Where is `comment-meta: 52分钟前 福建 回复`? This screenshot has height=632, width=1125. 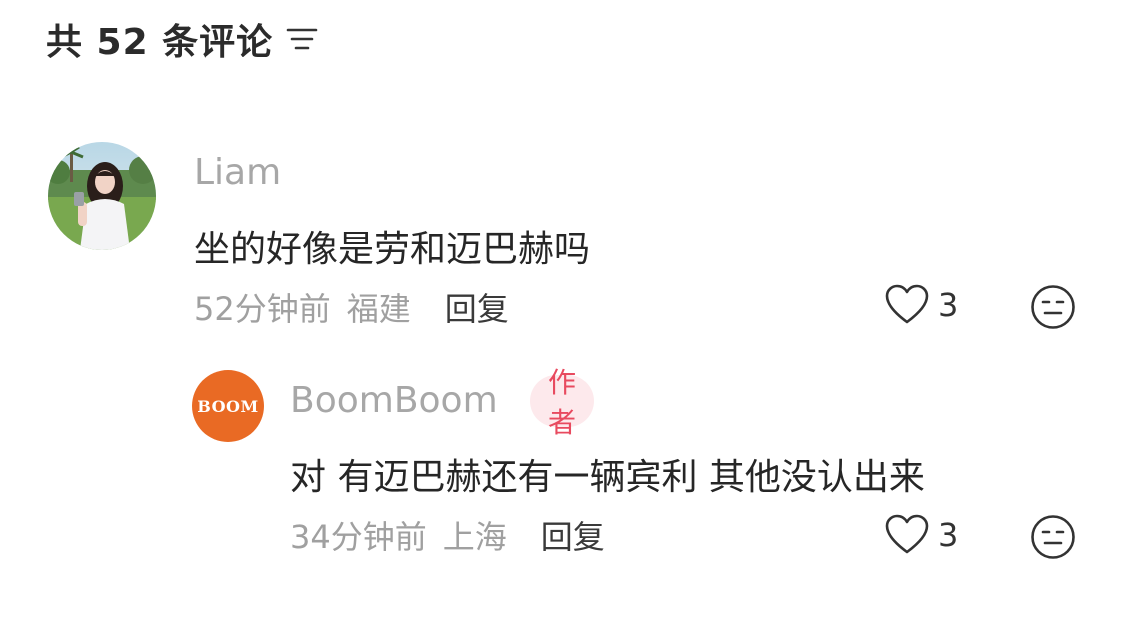 comment-meta: 52分钟前 福建 回复 is located at coordinates (351, 307).